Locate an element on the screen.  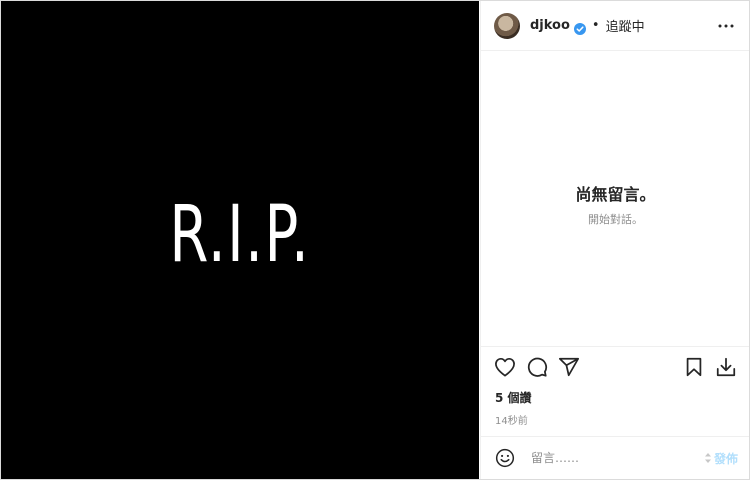
comment-input is located at coordinates (612, 458).